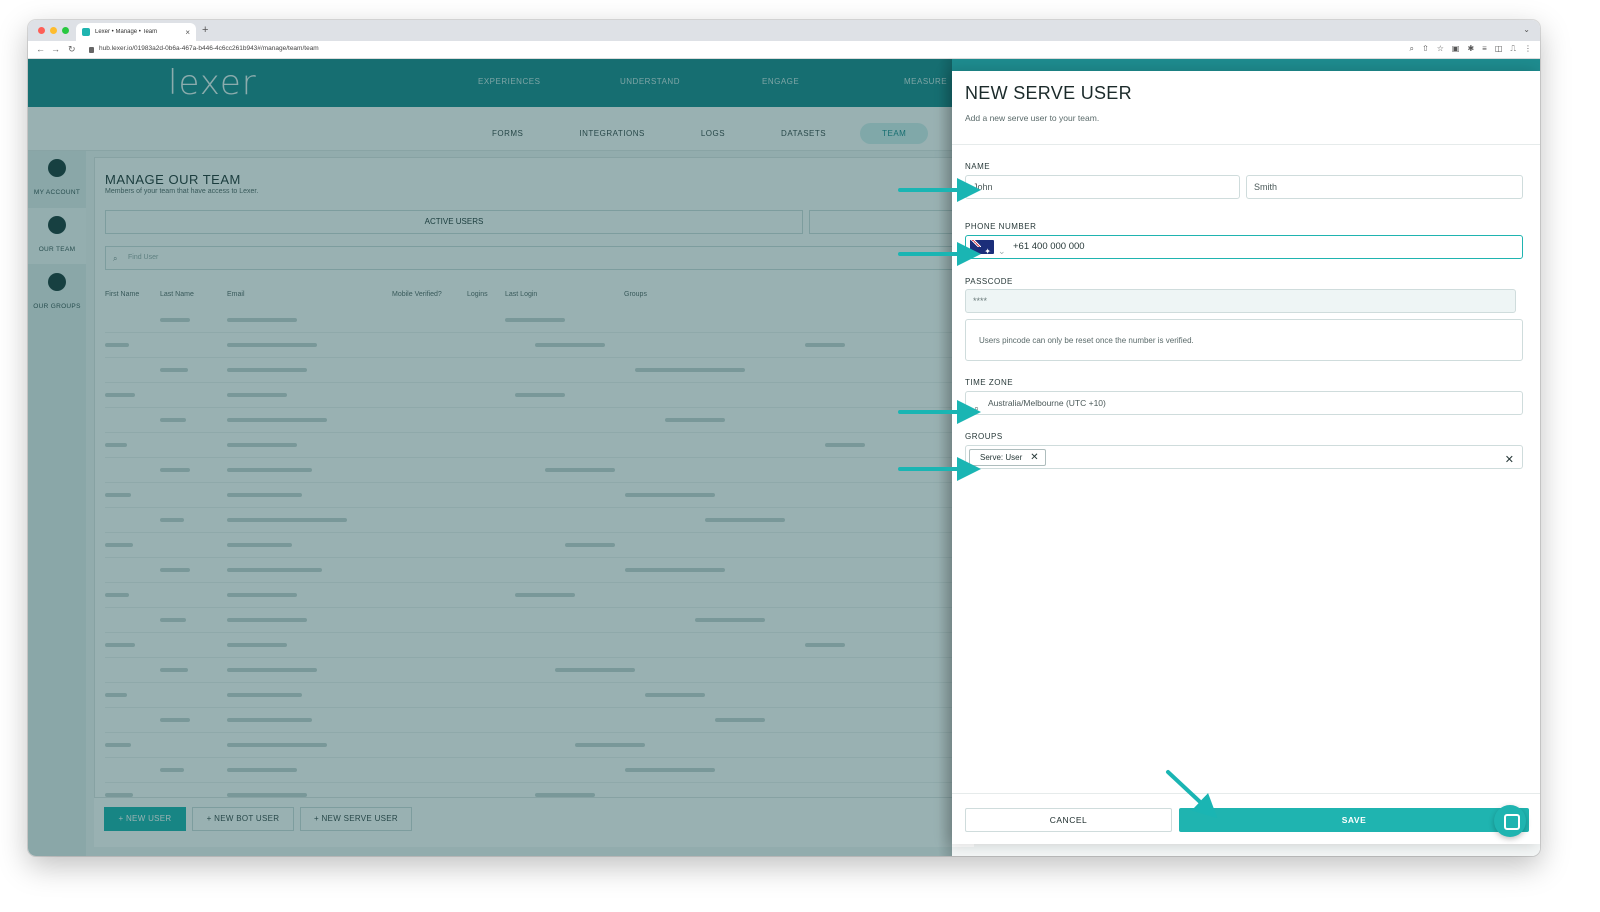 This screenshot has height=912, width=1600. Describe the element at coordinates (1102, 187) in the screenshot. I see `first-name-field: John` at that location.